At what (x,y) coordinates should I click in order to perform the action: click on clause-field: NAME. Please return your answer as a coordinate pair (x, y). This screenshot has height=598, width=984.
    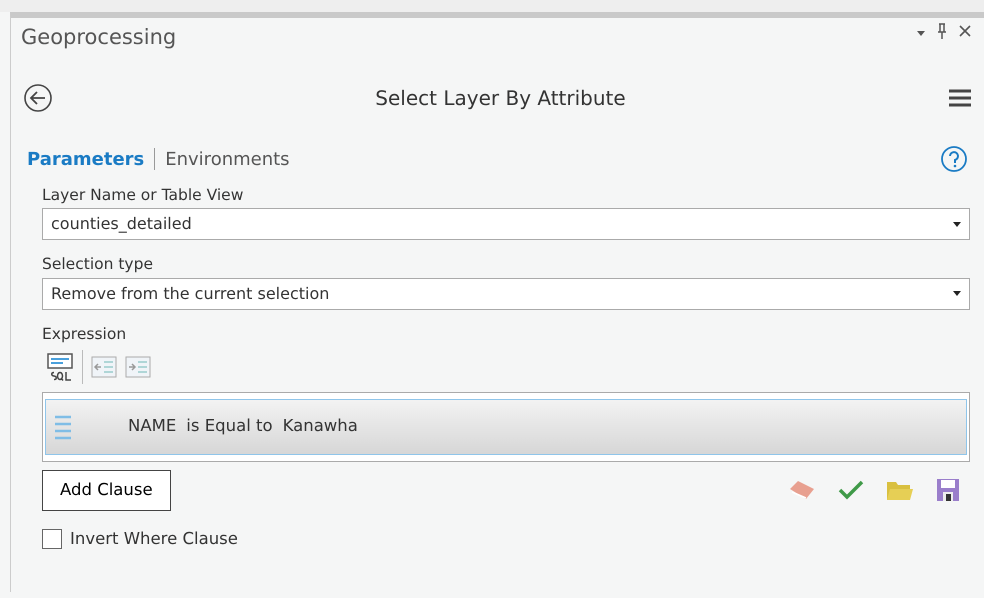
    Looking at the image, I should click on (152, 427).